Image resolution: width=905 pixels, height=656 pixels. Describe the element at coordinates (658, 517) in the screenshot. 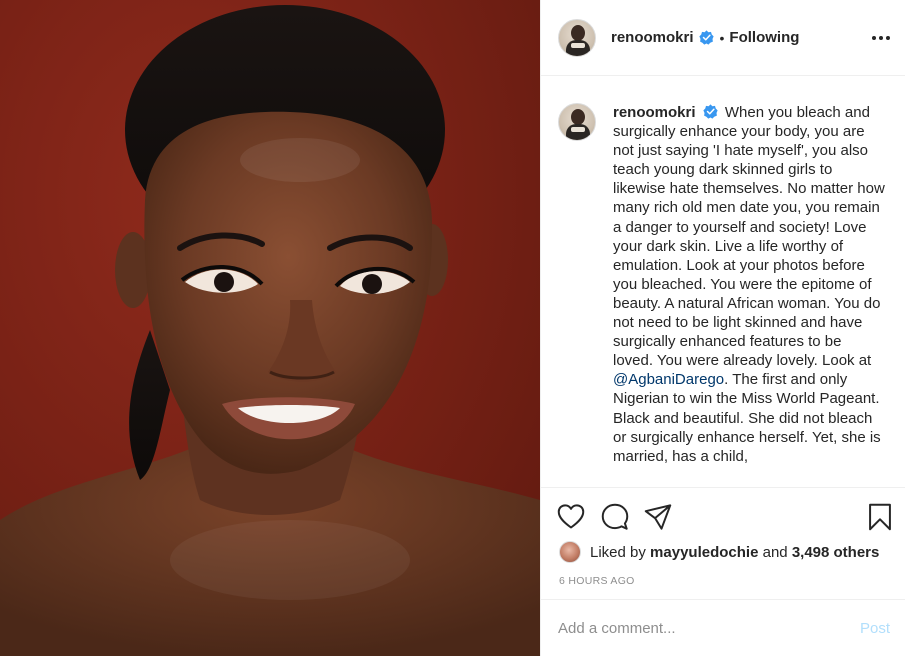

I see `share-icon` at that location.